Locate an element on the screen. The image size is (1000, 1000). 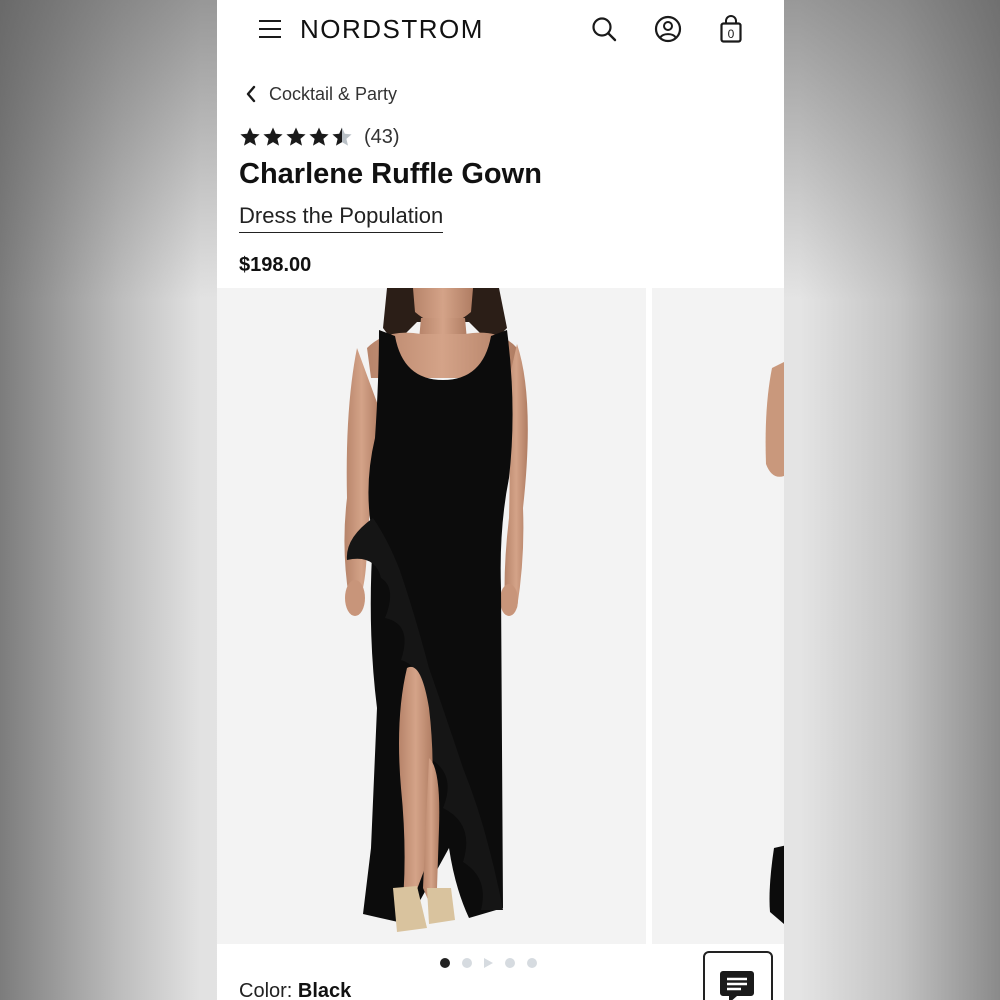
color-label: Color: is located at coordinates (266, 990).